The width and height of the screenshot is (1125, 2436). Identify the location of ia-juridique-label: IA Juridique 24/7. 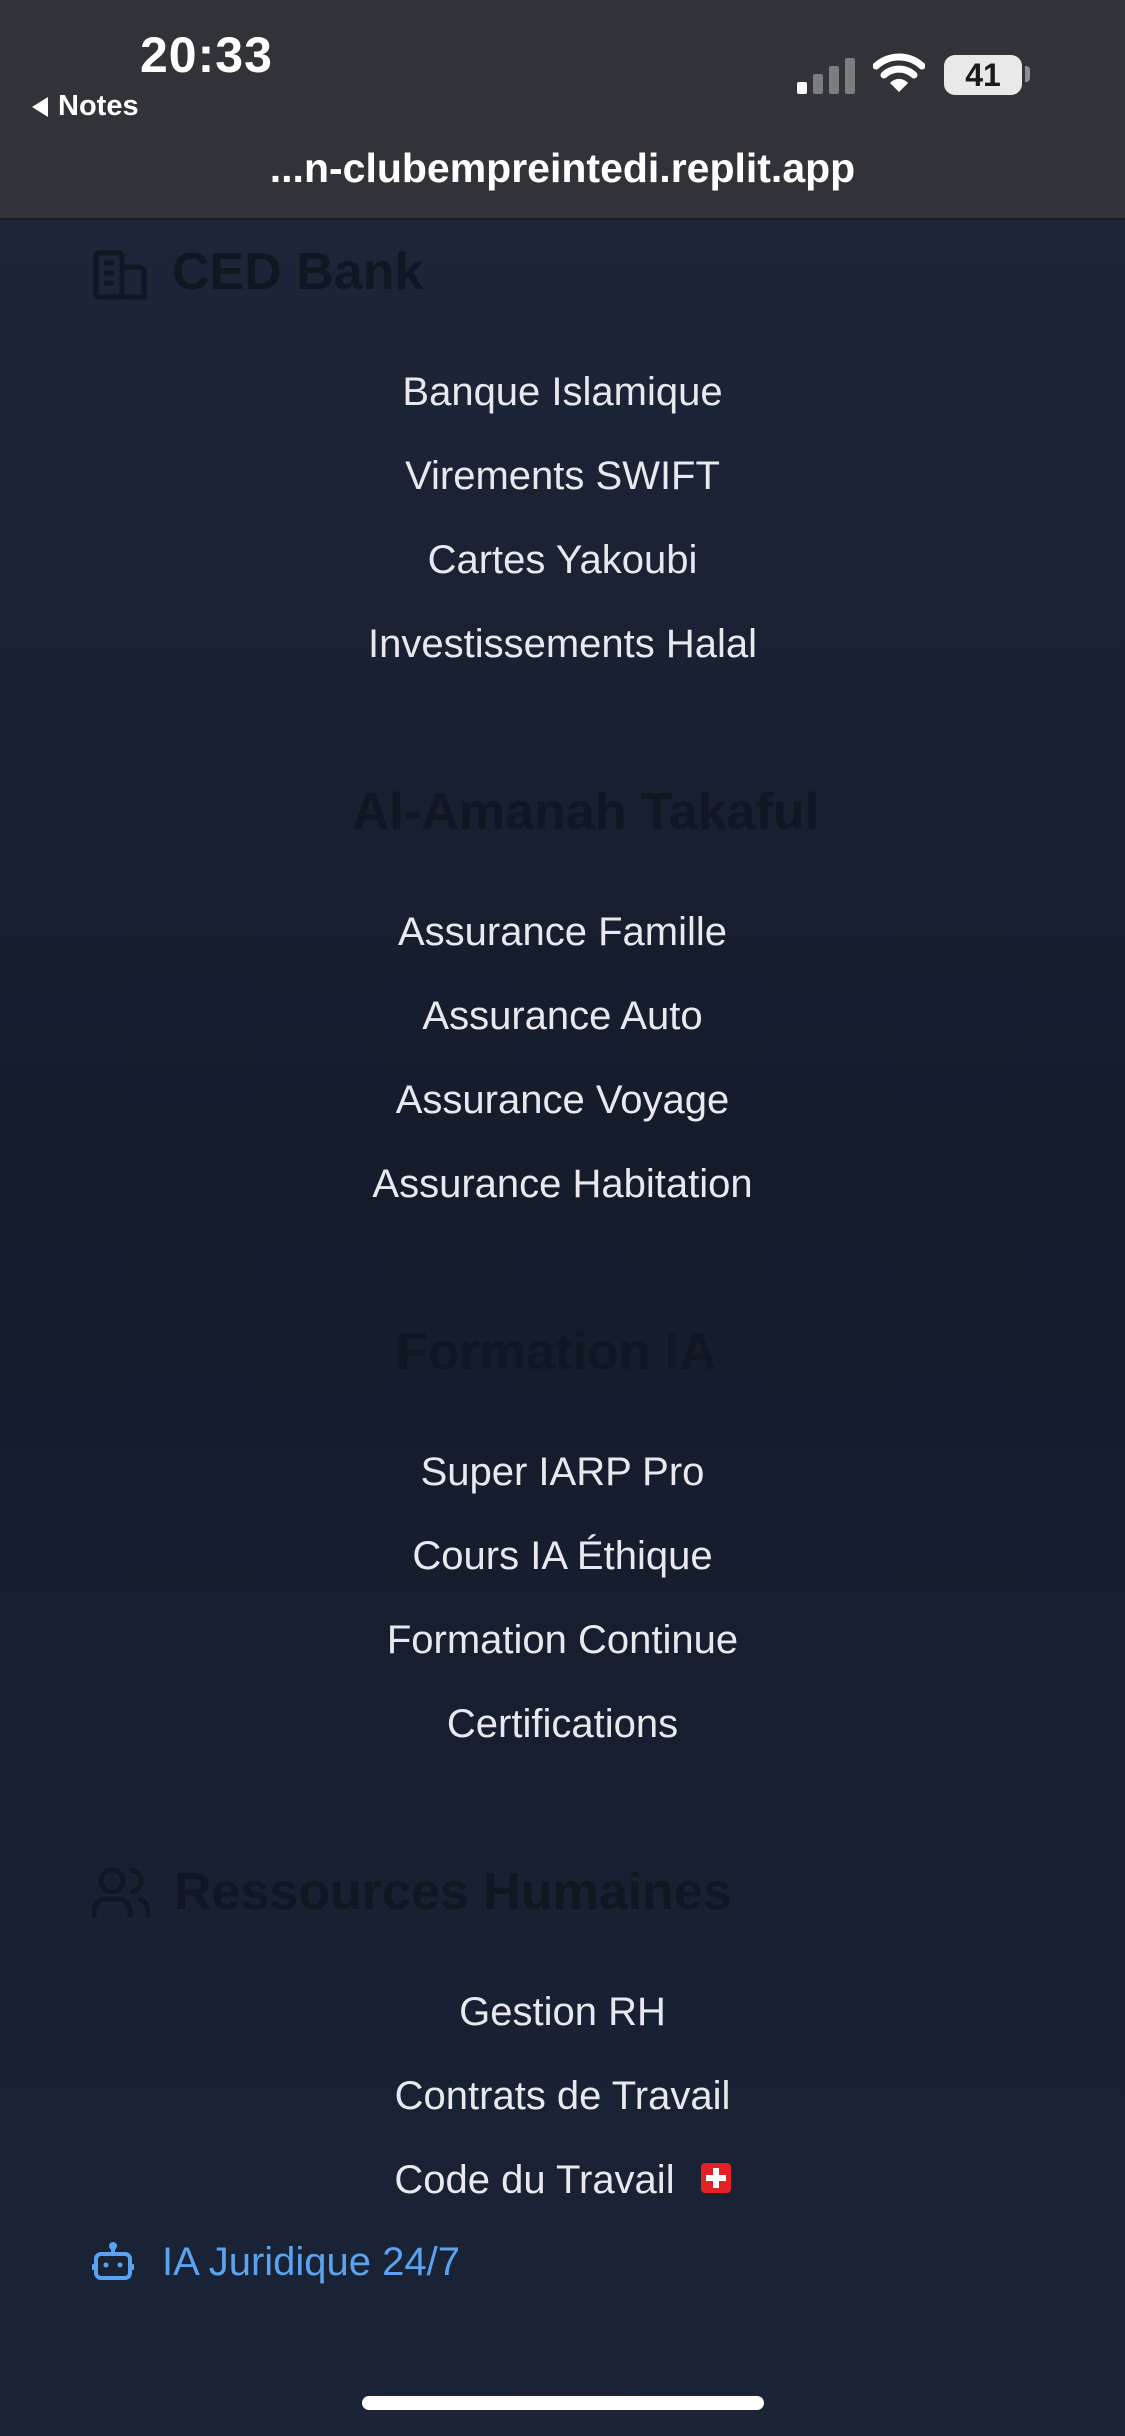
(311, 2262).